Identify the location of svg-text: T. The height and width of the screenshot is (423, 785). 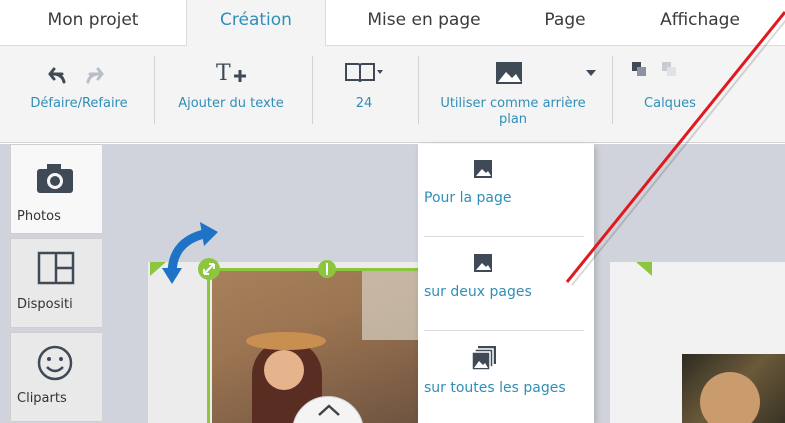
(223, 73).